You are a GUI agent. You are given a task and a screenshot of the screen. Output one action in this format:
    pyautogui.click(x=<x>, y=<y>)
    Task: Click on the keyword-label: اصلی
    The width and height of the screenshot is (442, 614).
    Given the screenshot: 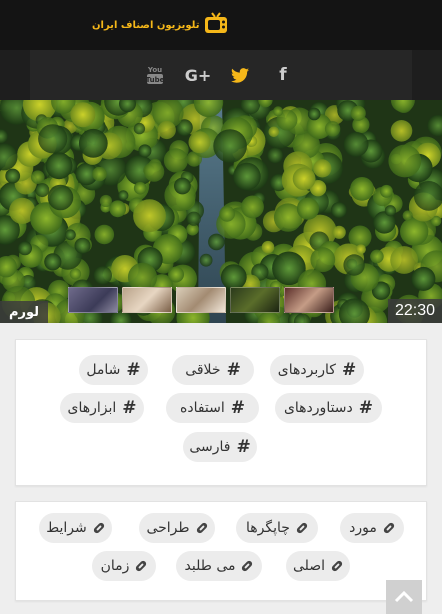 What is the action you would take?
    pyautogui.click(x=309, y=566)
    